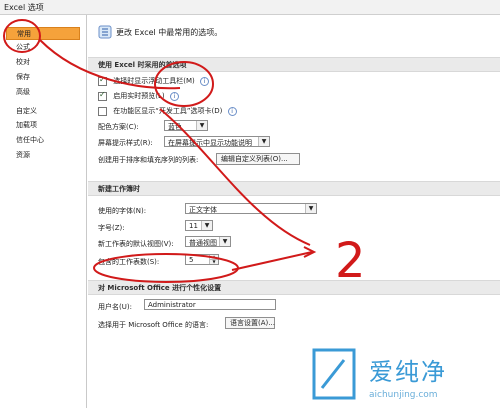  What do you see at coordinates (129, 262) in the screenshot?
I see `label-sheet-count: 包含的工作表数(S):` at bounding box center [129, 262].